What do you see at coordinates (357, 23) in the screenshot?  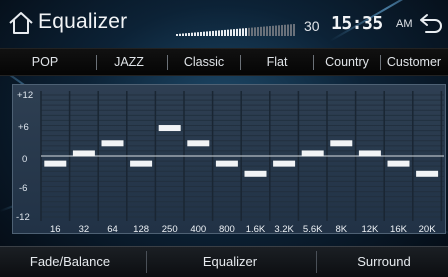 I see `clock-time: 15:35` at bounding box center [357, 23].